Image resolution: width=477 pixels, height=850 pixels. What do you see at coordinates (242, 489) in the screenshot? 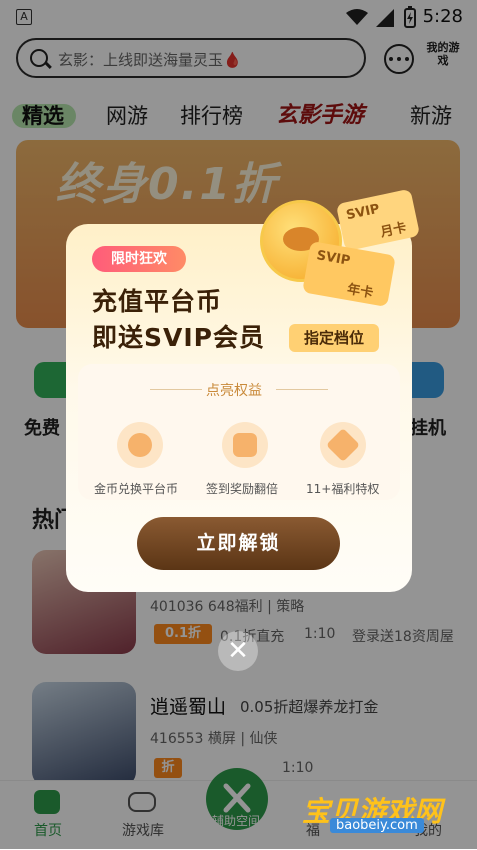
I see `benefit-label: 签到奖励翻倍` at bounding box center [242, 489].